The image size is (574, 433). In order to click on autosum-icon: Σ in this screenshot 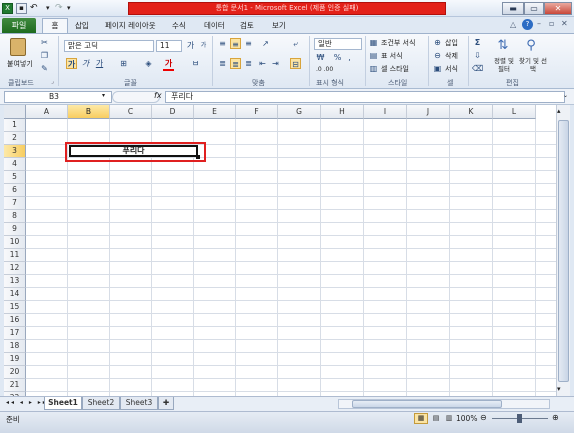, I will do `click(477, 42)`.